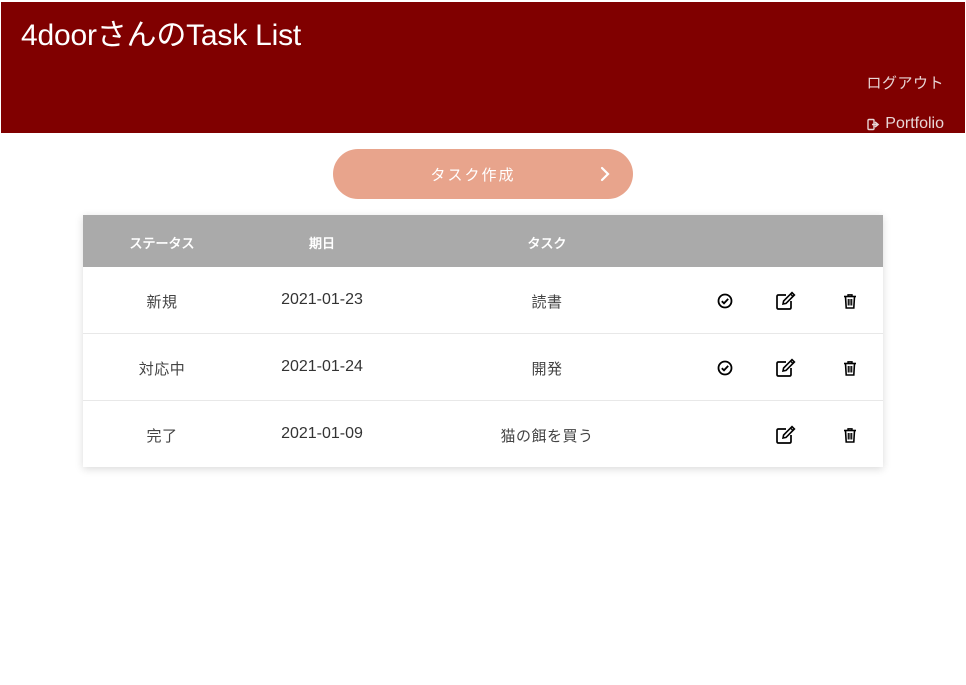 This screenshot has width=966, height=685. Describe the element at coordinates (483, 300) in the screenshot. I see `table-row: 新規 2021-01-23 読書` at that location.